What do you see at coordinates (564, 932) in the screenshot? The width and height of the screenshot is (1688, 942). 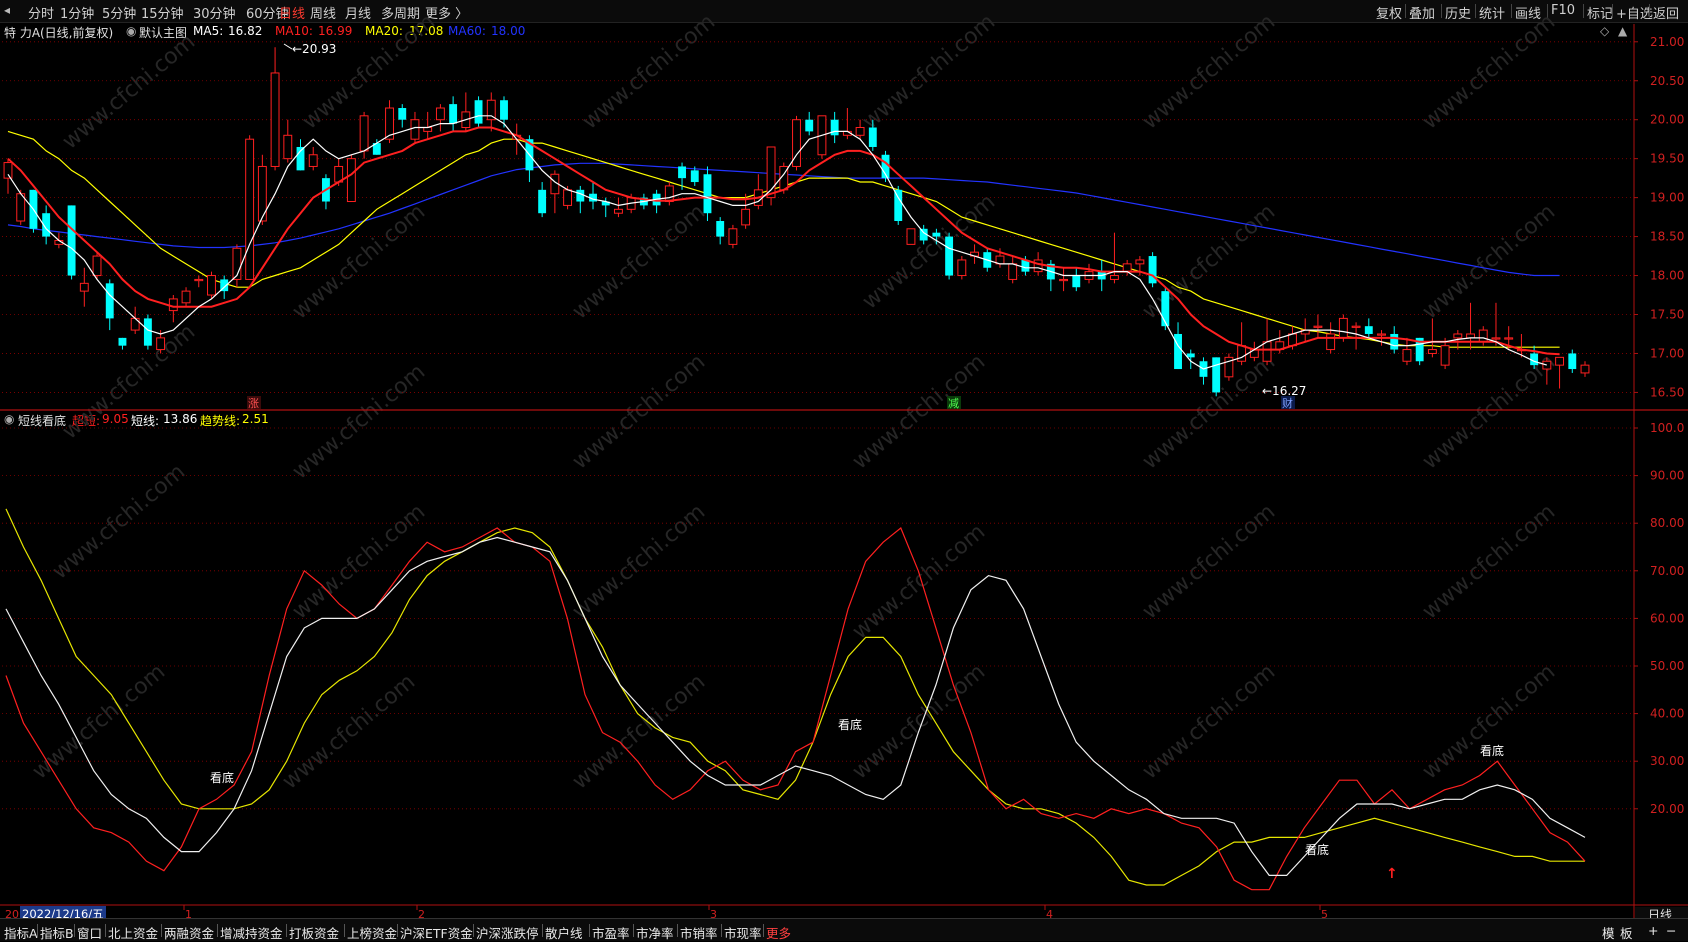 I see `bottom-tab-10: 散户线` at bounding box center [564, 932].